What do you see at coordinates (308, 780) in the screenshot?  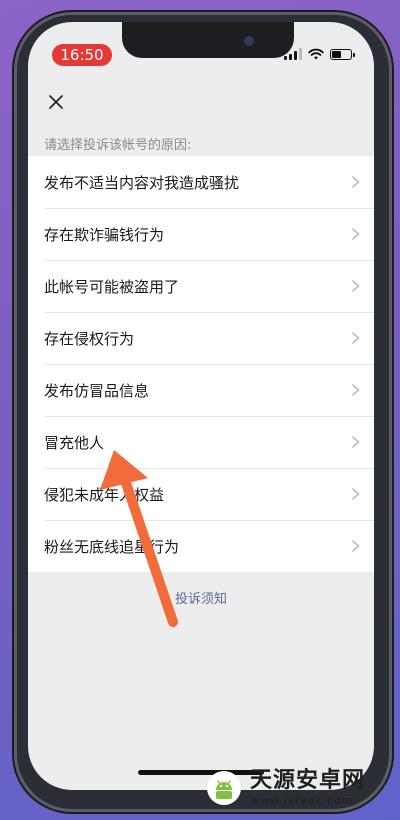 I see `watermark-name: 天源安卓网` at bounding box center [308, 780].